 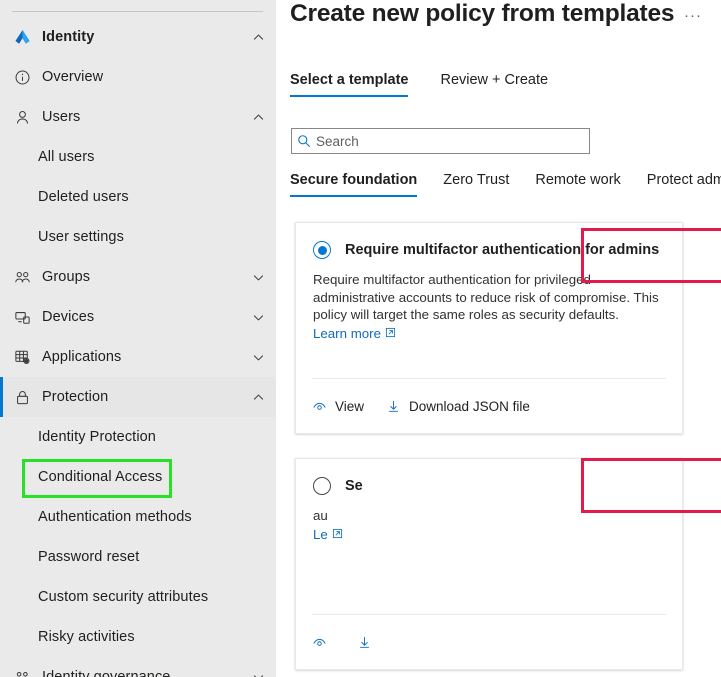 I want to click on sidebar-item-protection: Protection, so click(x=138, y=397).